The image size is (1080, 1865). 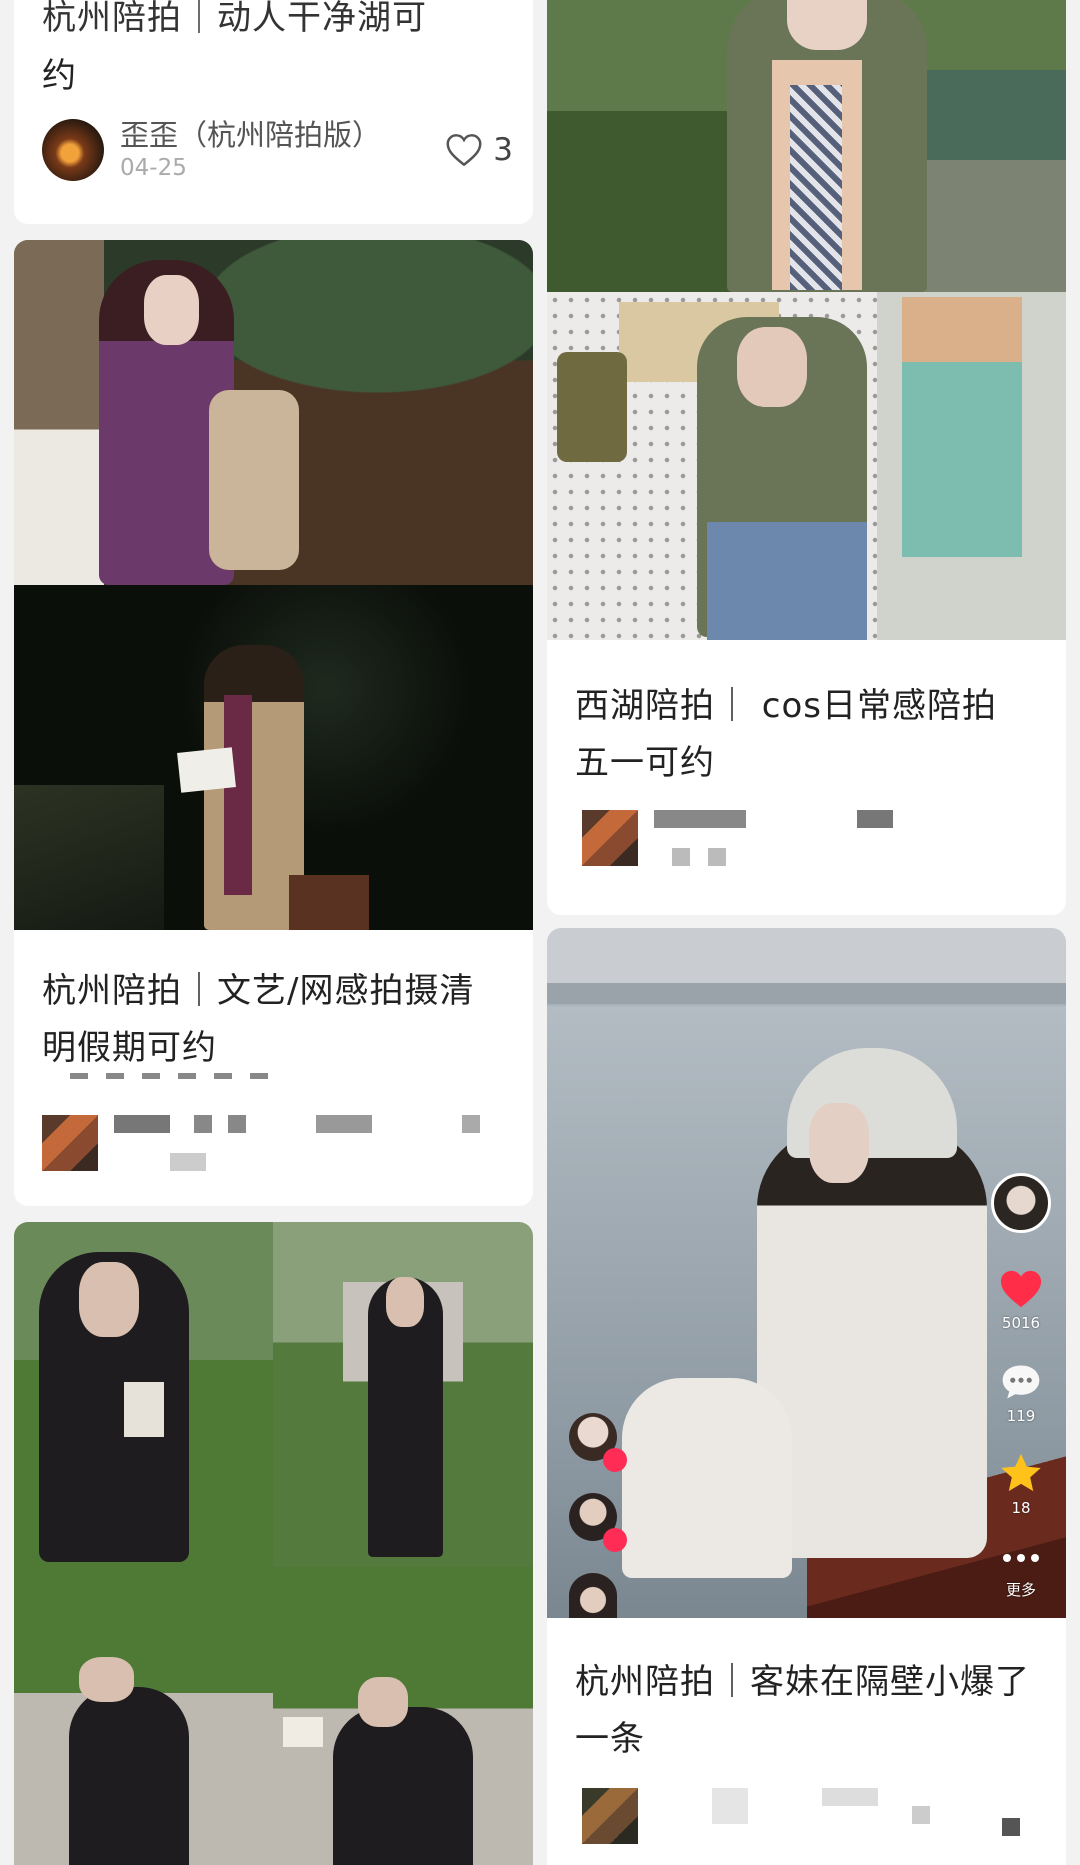 What do you see at coordinates (258, 1019) in the screenshot?
I see `note-title: 杭州陪拍｜文艺/网感拍摄清明假期可约` at bounding box center [258, 1019].